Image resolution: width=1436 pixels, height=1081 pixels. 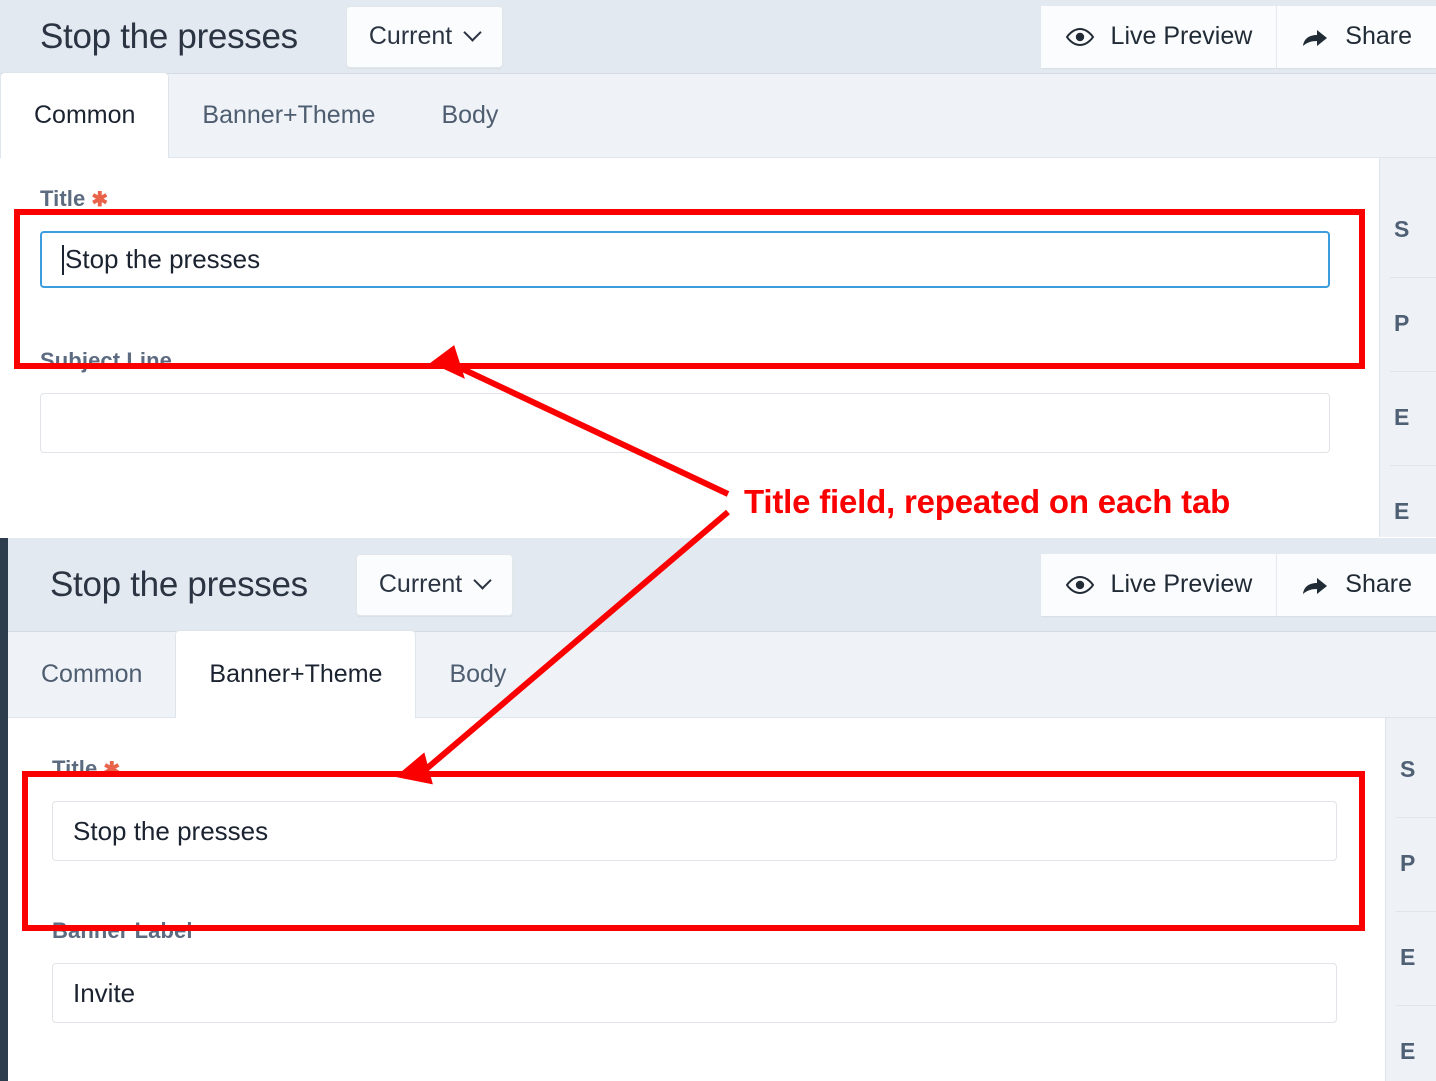 What do you see at coordinates (685, 423) in the screenshot?
I see `subject-line-input` at bounding box center [685, 423].